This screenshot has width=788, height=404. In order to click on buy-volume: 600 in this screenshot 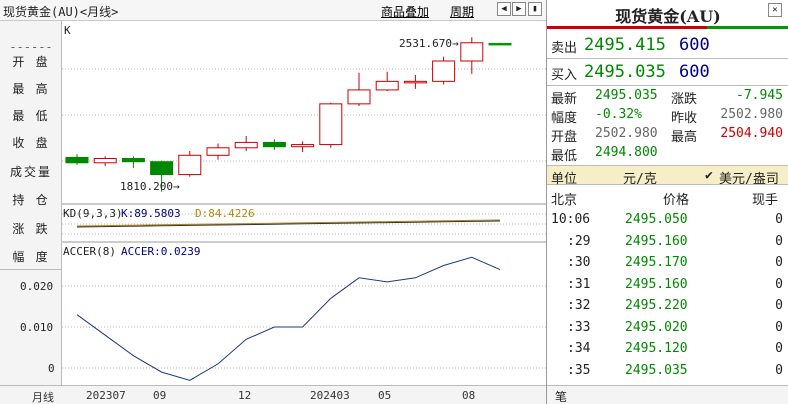, I will do `click(694, 72)`.